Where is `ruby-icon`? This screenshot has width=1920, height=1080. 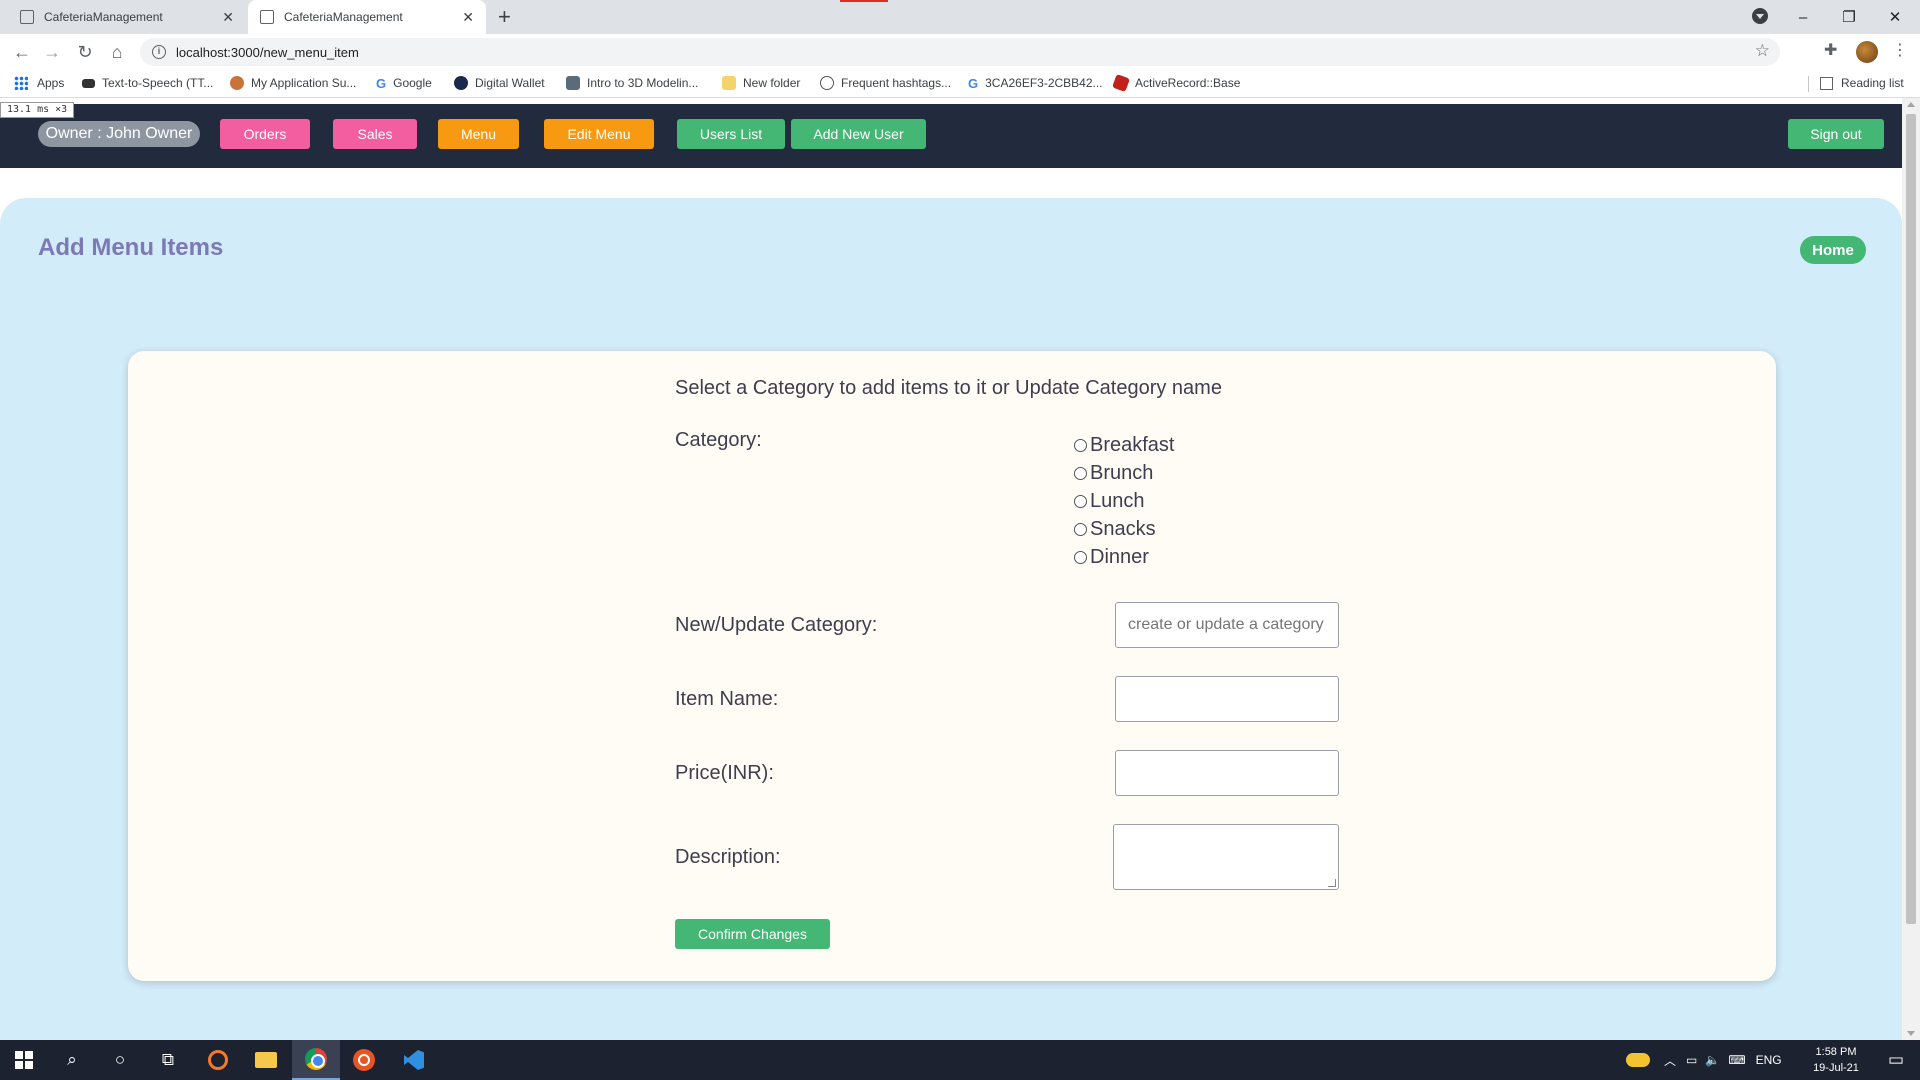
ruby-icon is located at coordinates (1121, 83).